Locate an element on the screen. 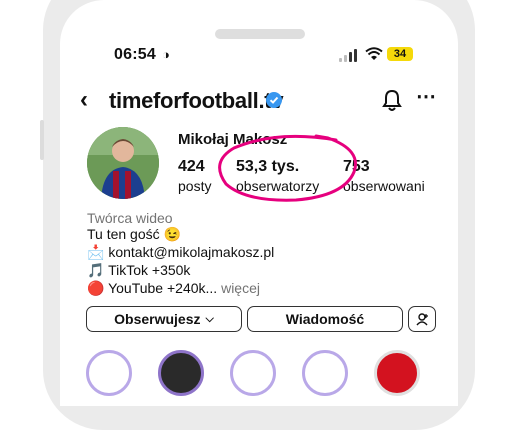 This screenshot has height=430, width=519. status-time: 06:54 is located at coordinates (135, 54).